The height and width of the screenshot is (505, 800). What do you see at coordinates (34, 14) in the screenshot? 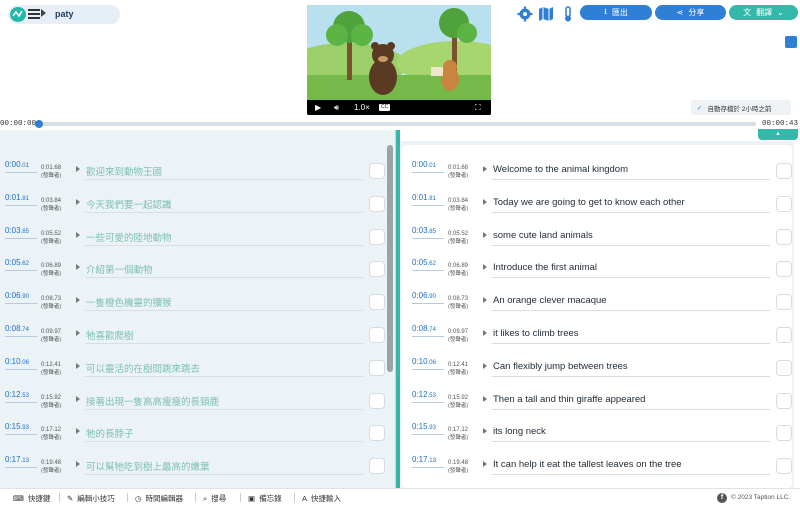
I see `hamburger-menu-icon` at bounding box center [34, 14].